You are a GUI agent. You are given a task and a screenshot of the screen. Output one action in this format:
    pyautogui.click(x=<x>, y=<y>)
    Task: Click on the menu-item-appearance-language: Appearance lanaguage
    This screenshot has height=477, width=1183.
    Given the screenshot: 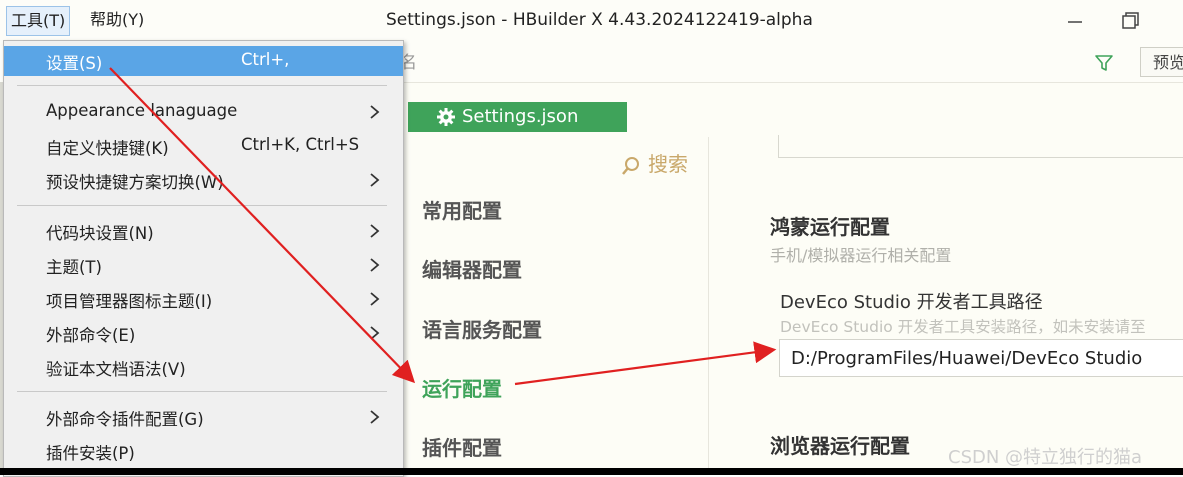 What is the action you would take?
    pyautogui.click(x=203, y=112)
    